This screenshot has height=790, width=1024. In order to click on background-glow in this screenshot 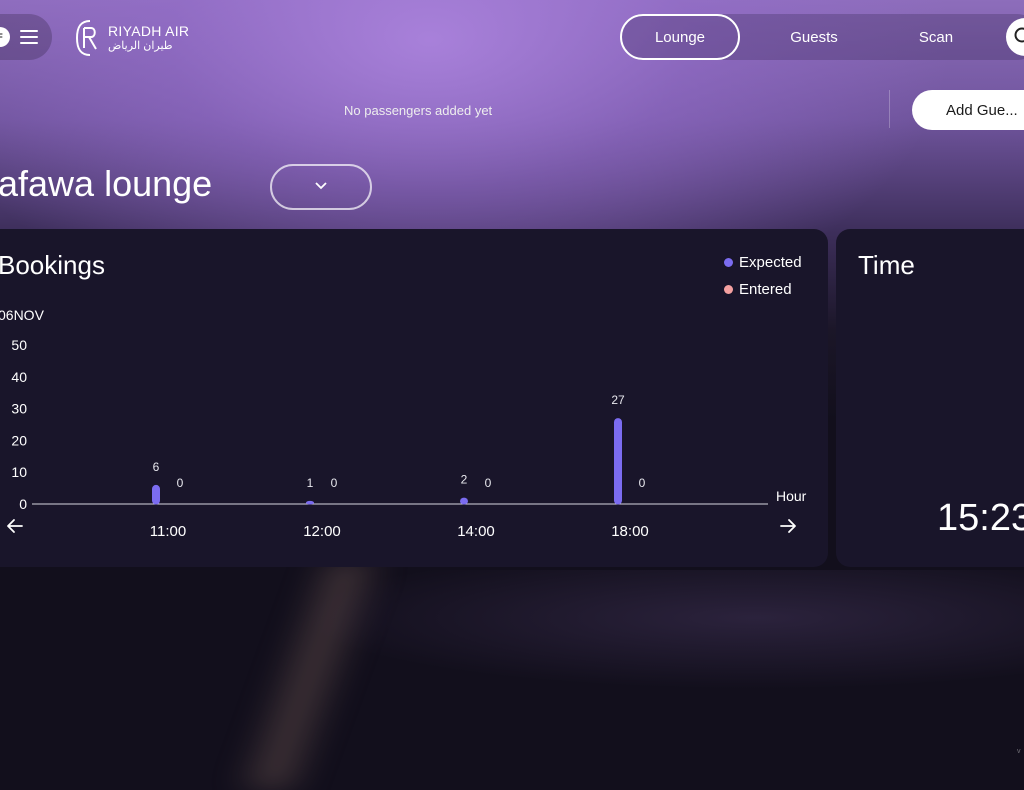, I will do `click(662, 630)`.